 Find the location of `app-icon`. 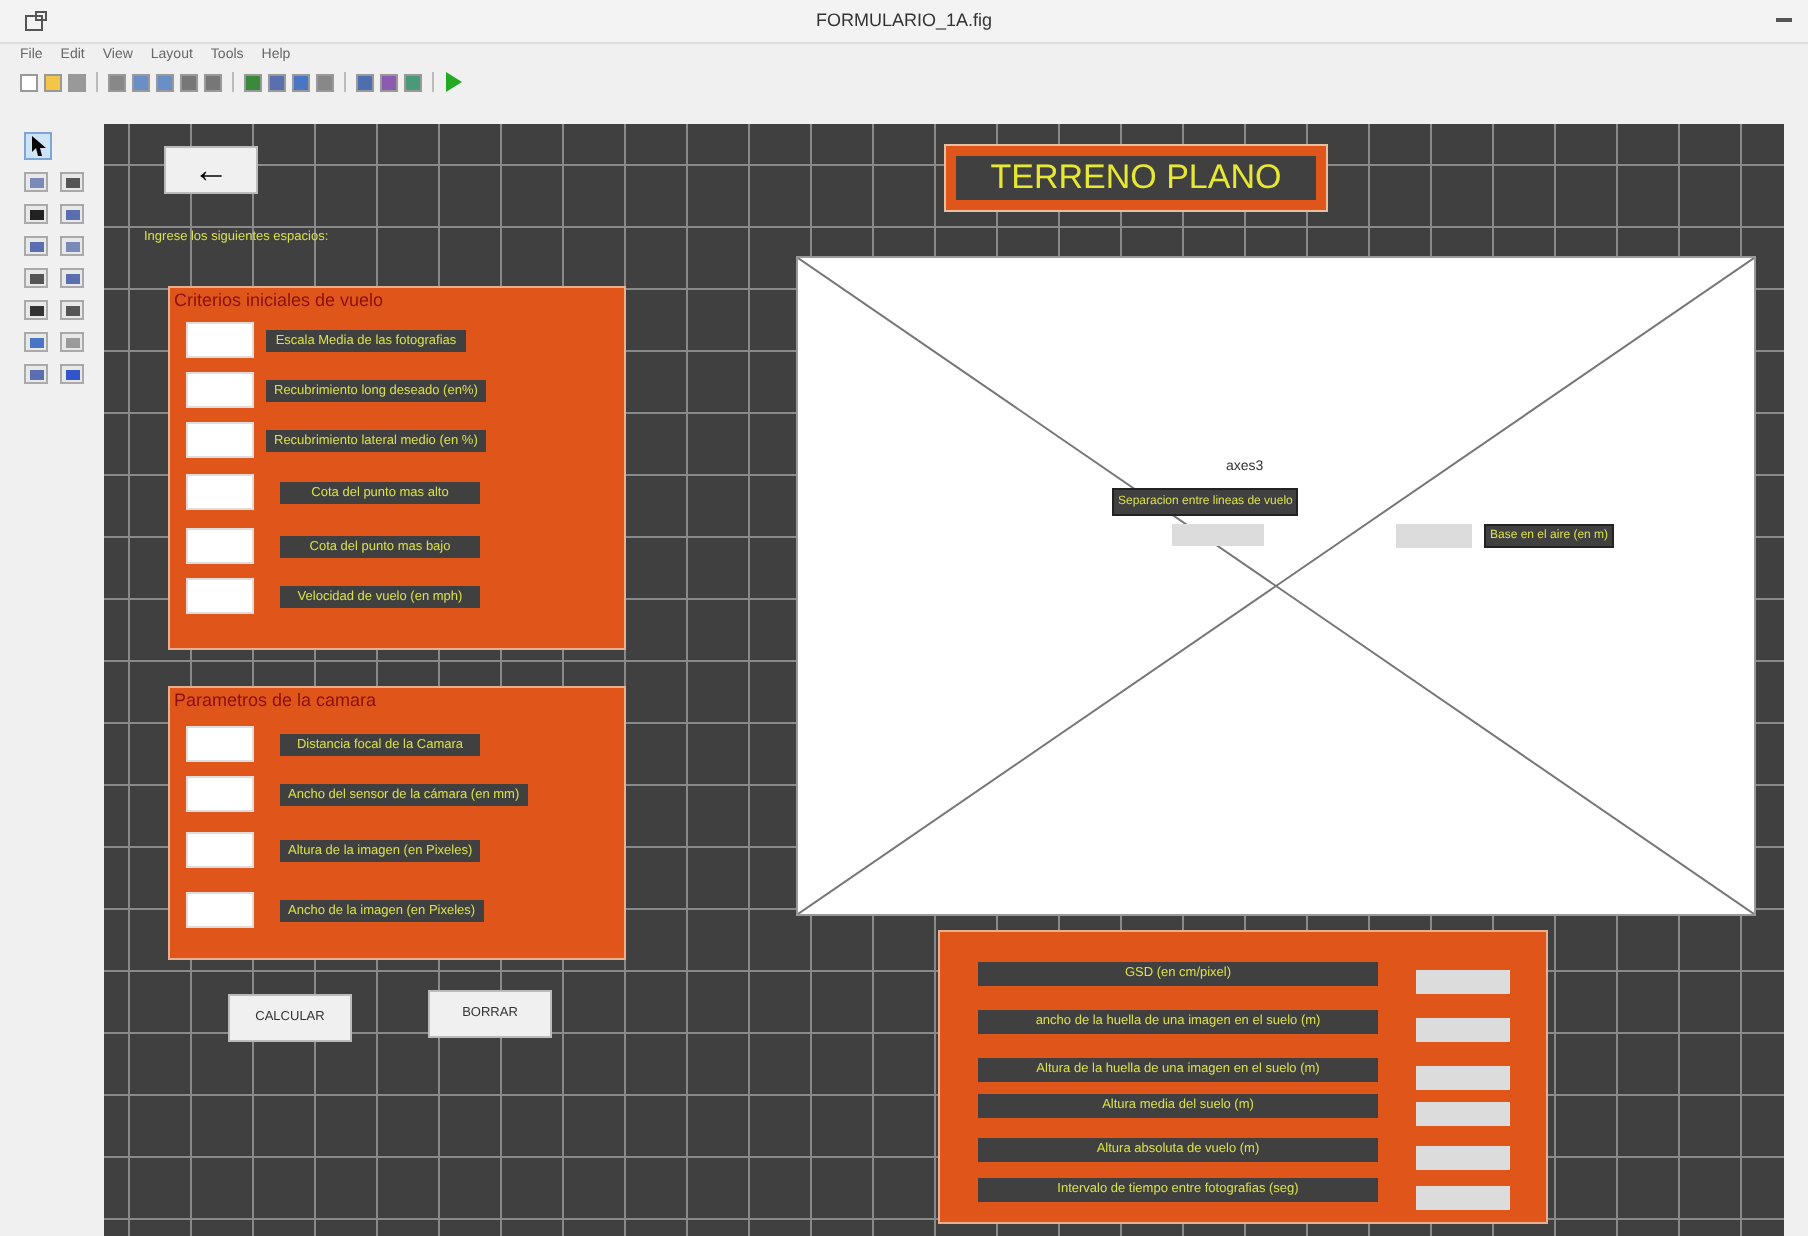

app-icon is located at coordinates (36, 21).